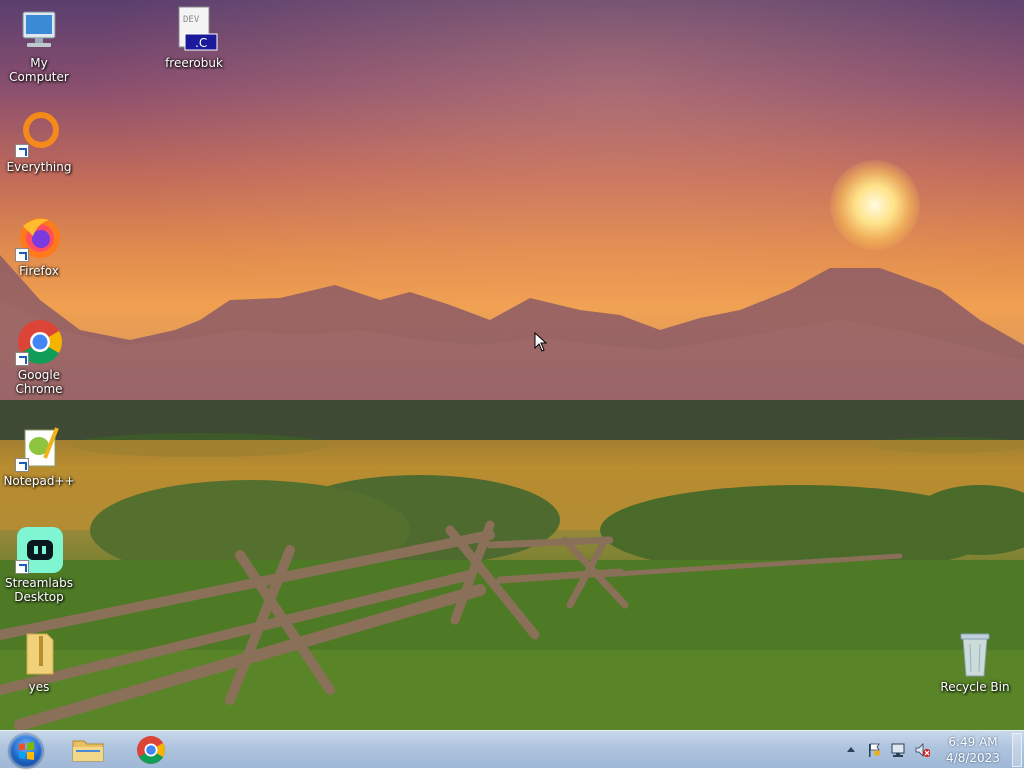 Image resolution: width=1024 pixels, height=772 pixels. Describe the element at coordinates (194, 63) in the screenshot. I see `desktop-icon-label: freerobuk` at that location.